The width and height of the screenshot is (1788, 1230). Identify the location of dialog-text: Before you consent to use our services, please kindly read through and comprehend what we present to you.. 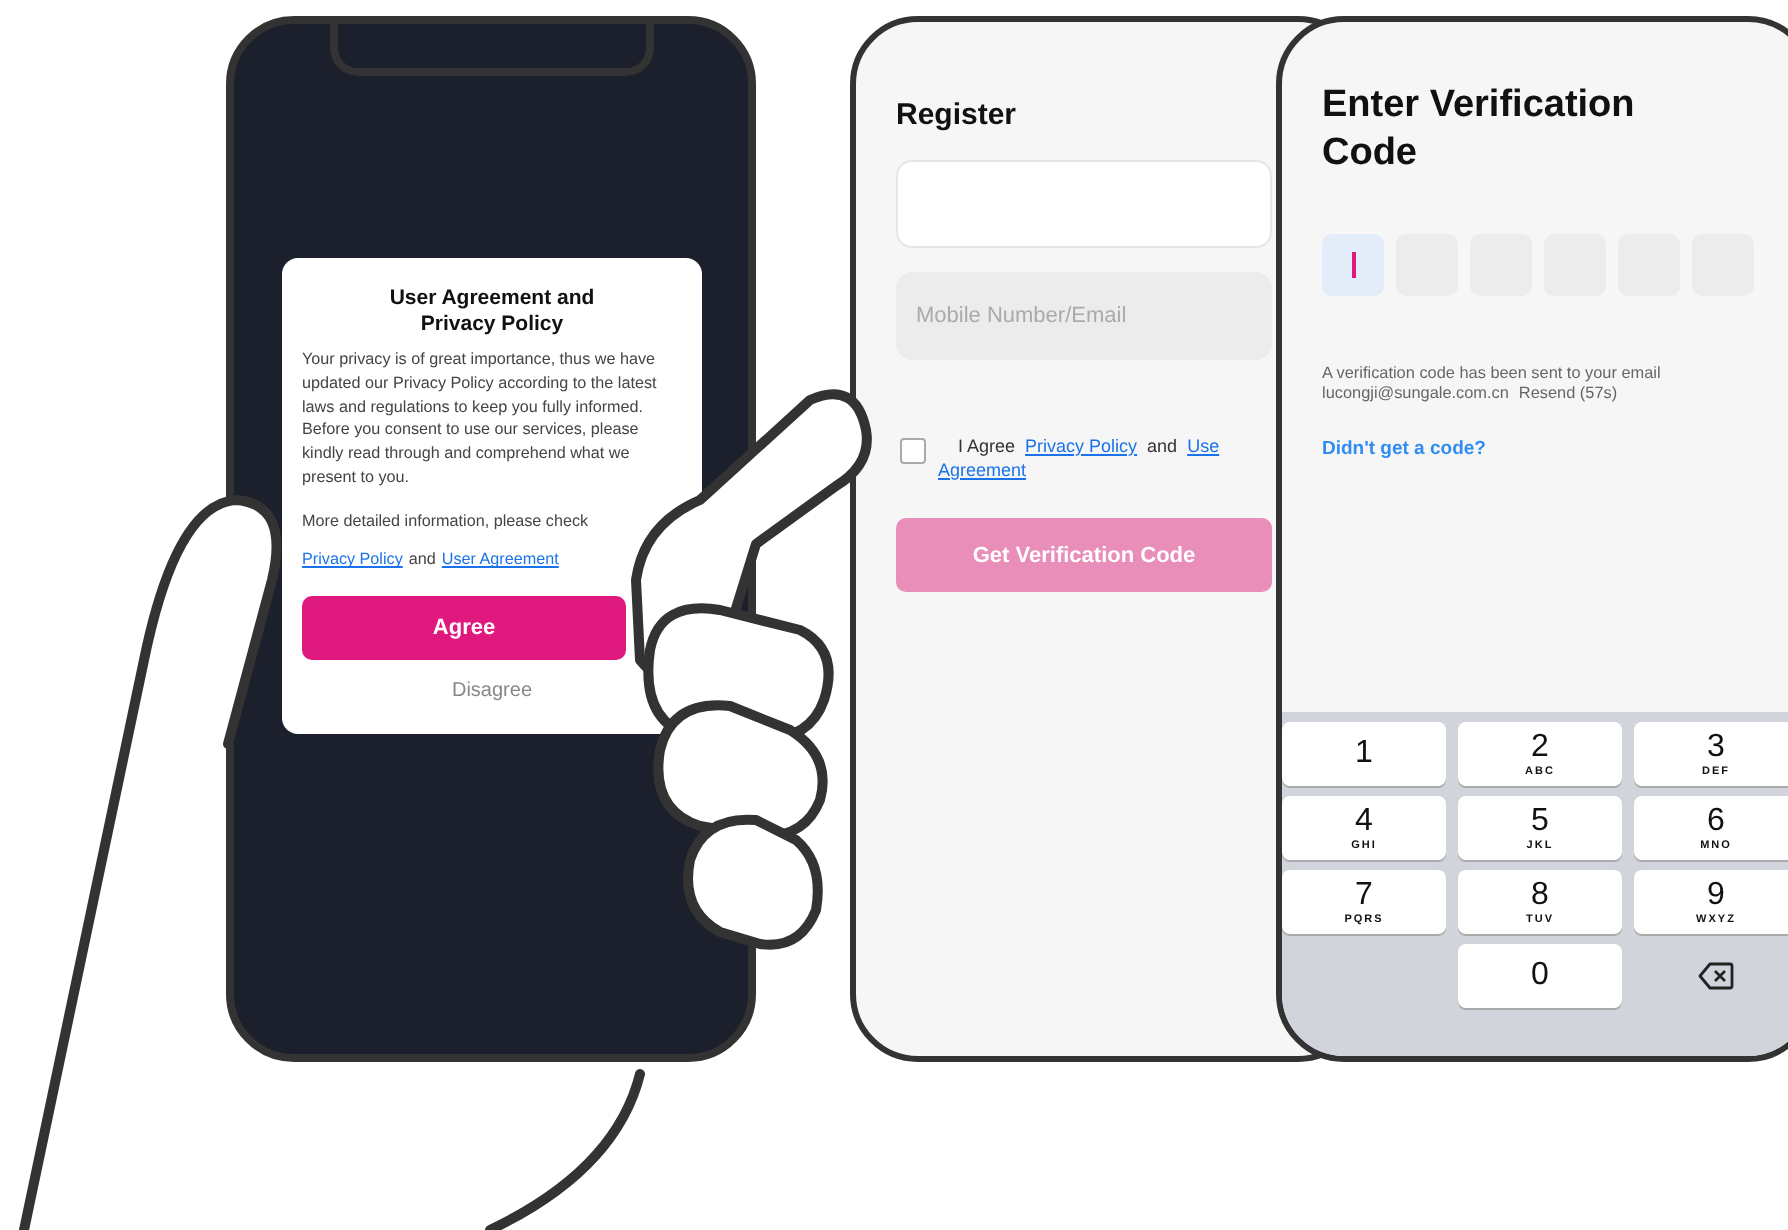
(471, 454).